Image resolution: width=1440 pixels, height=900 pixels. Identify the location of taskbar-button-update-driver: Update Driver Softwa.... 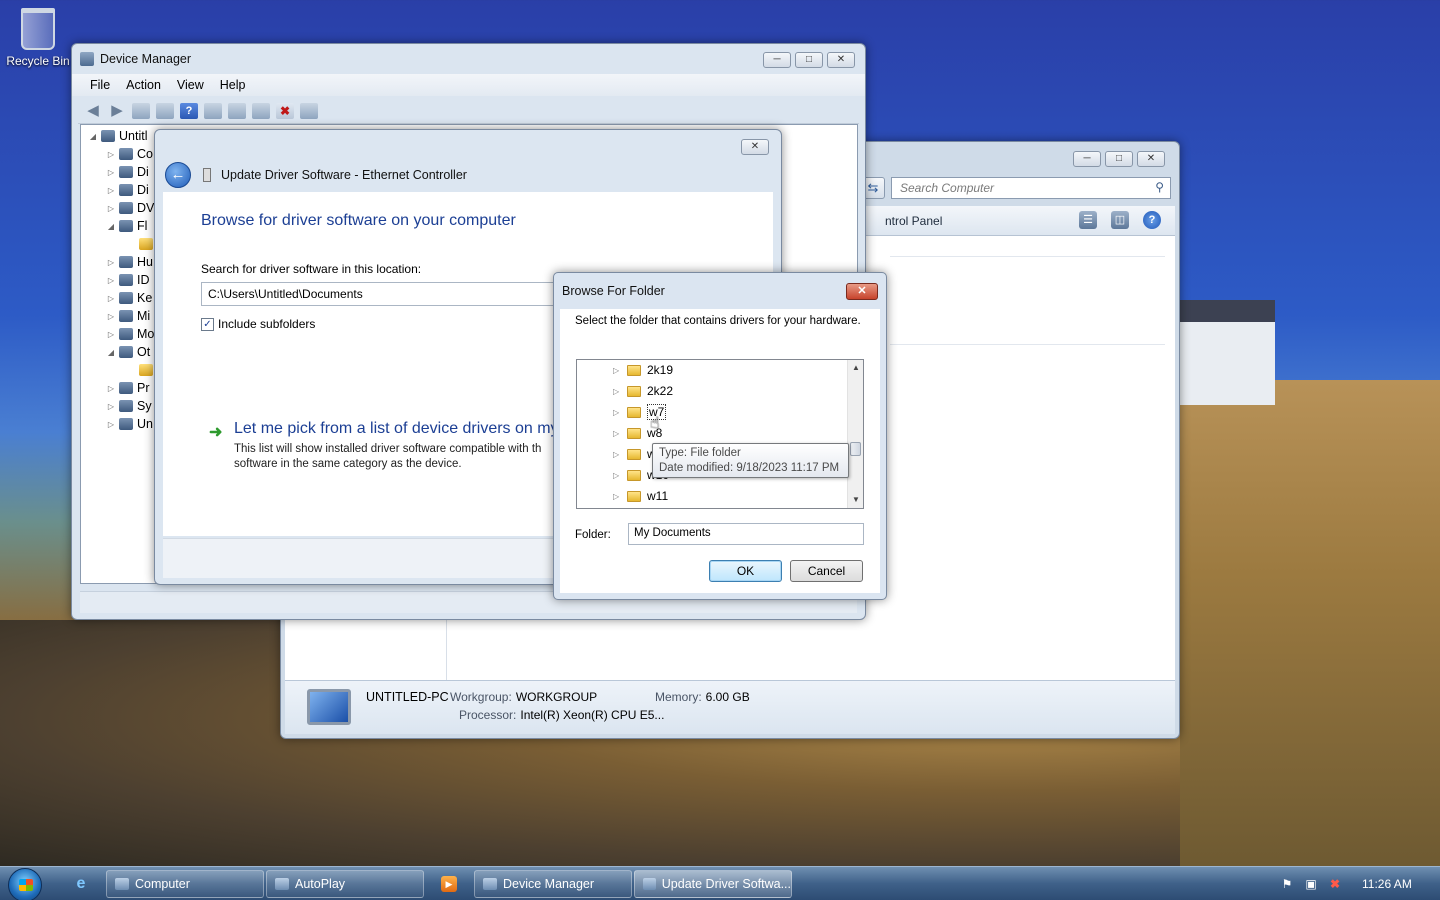
(713, 884).